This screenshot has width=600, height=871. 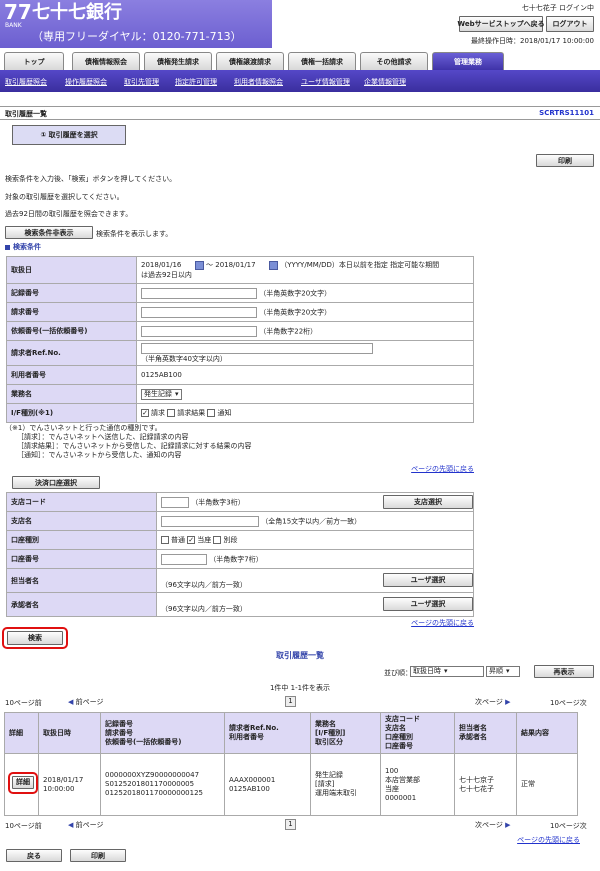 I want to click on user-no-label: 利用者番号, so click(x=71, y=375).